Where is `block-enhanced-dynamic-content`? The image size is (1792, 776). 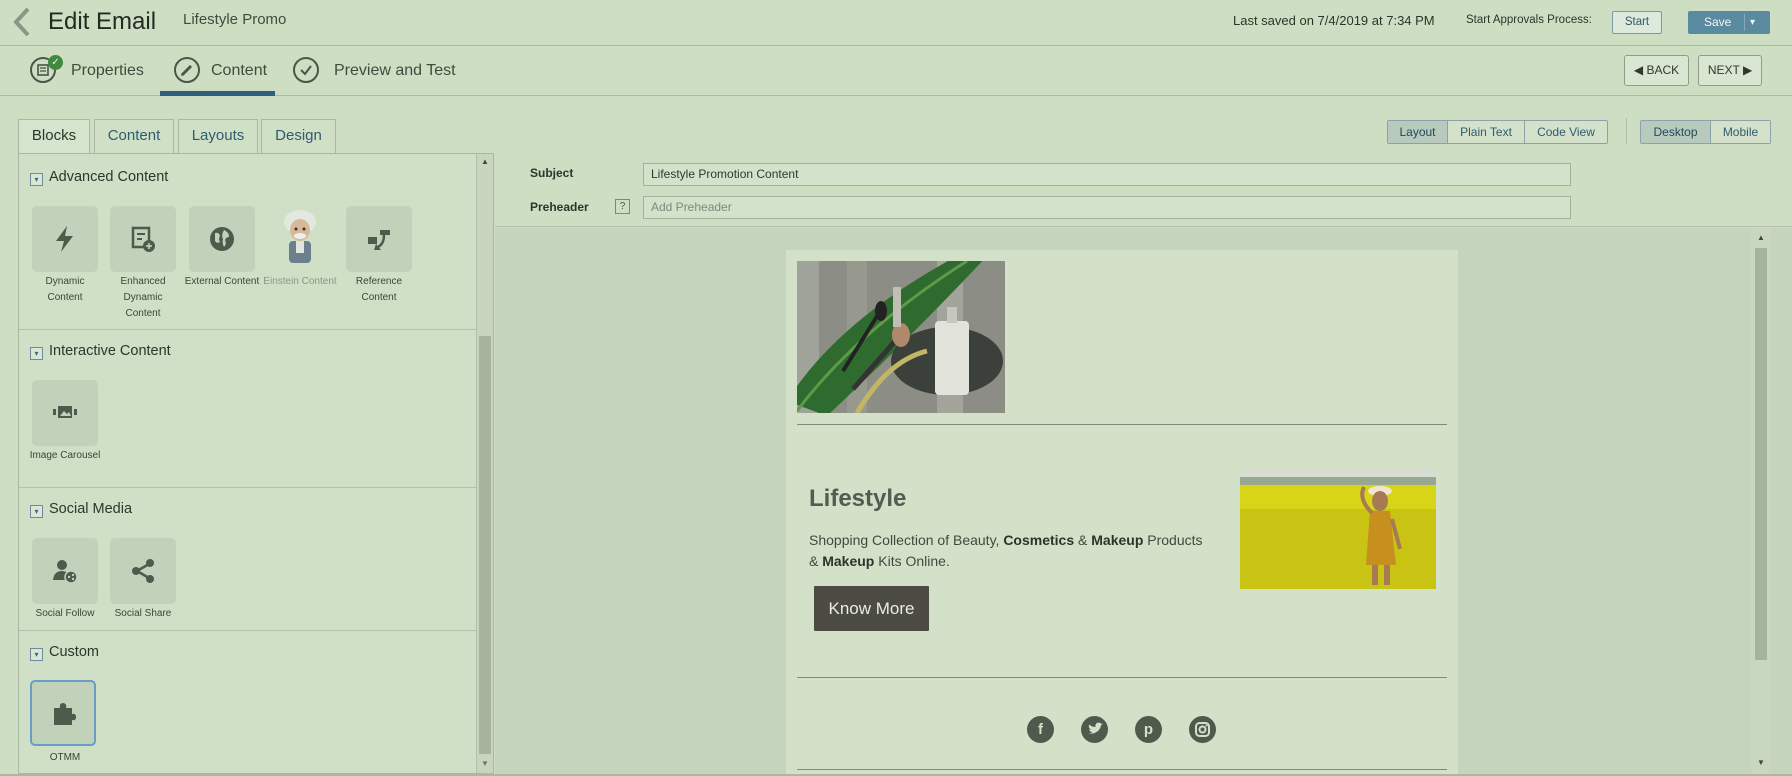
block-enhanced-dynamic-content is located at coordinates (143, 239).